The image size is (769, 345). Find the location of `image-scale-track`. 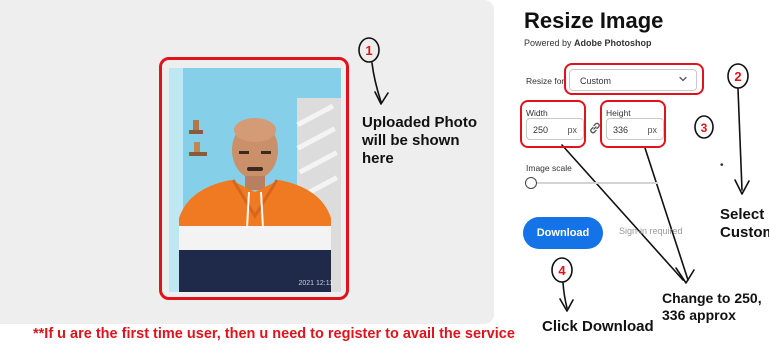

image-scale-track is located at coordinates (596, 183).